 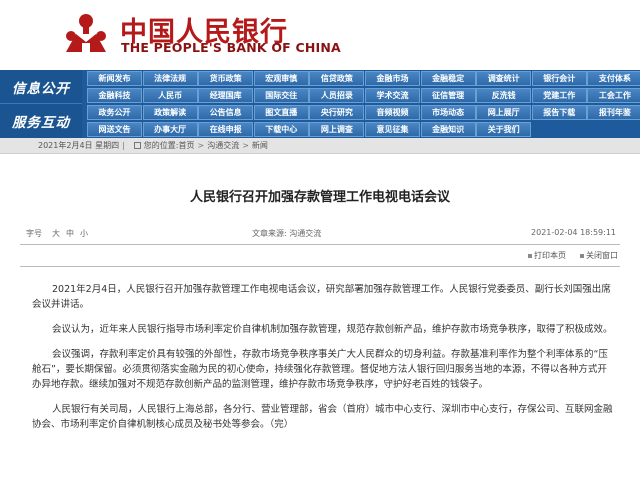 What do you see at coordinates (187, 145) in the screenshot?
I see `breadcrumb-item-home: 首页` at bounding box center [187, 145].